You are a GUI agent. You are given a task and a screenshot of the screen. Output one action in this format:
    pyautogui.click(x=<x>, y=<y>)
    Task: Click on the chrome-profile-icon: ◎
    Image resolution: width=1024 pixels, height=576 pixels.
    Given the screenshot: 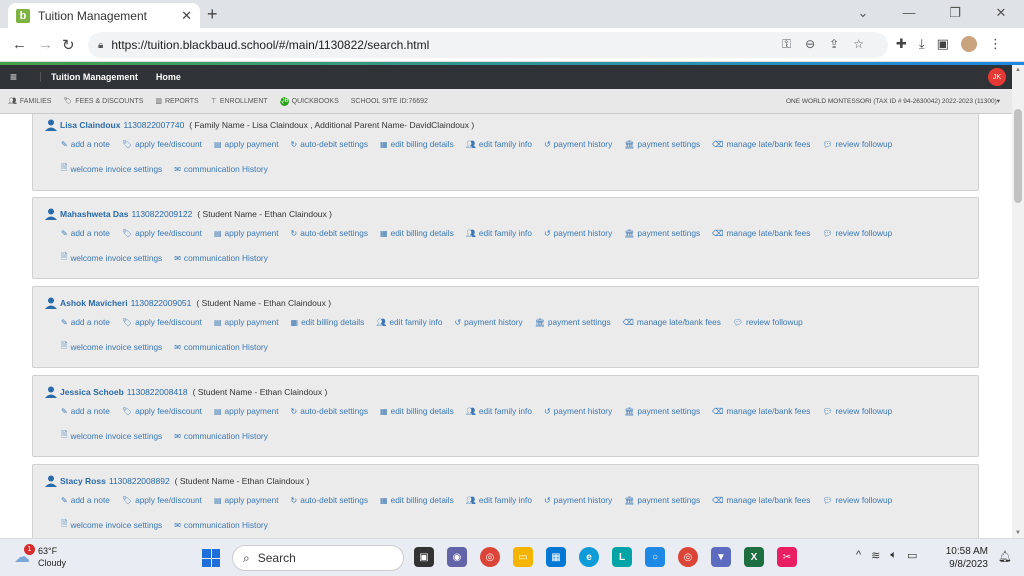 What is the action you would take?
    pyautogui.click(x=688, y=557)
    